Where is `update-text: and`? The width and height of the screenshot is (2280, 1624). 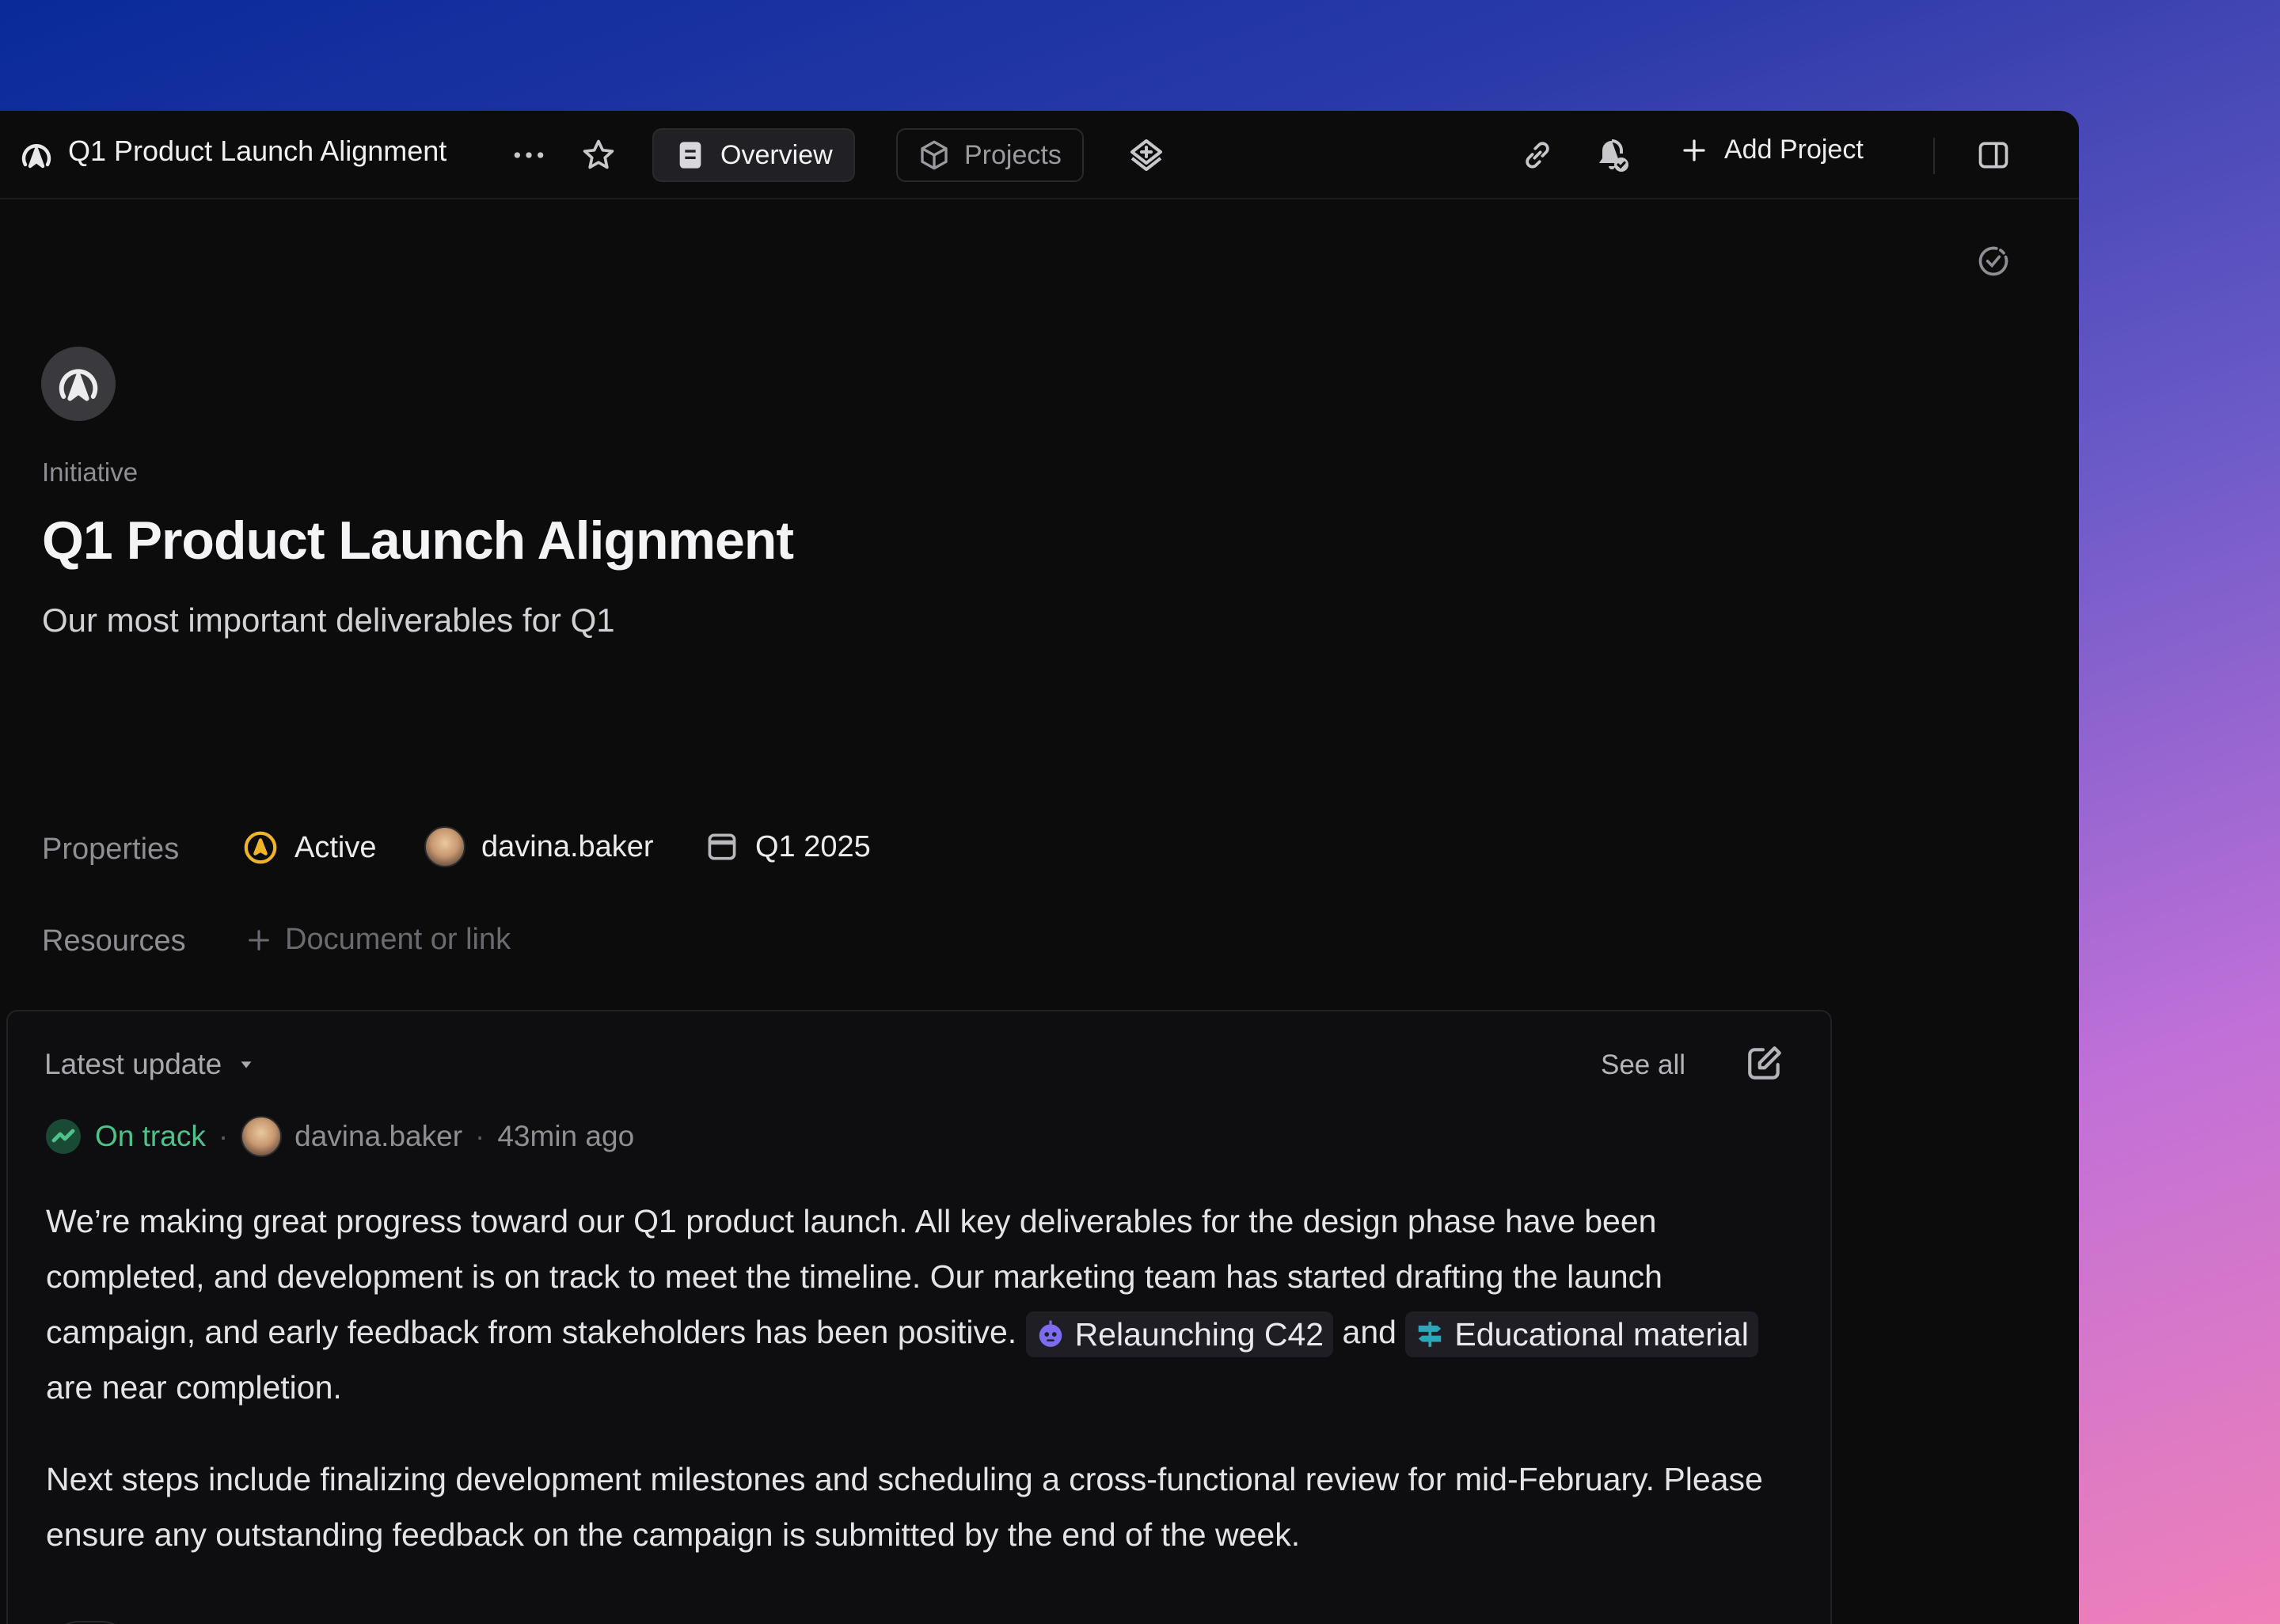
update-text: and is located at coordinates (1369, 1332).